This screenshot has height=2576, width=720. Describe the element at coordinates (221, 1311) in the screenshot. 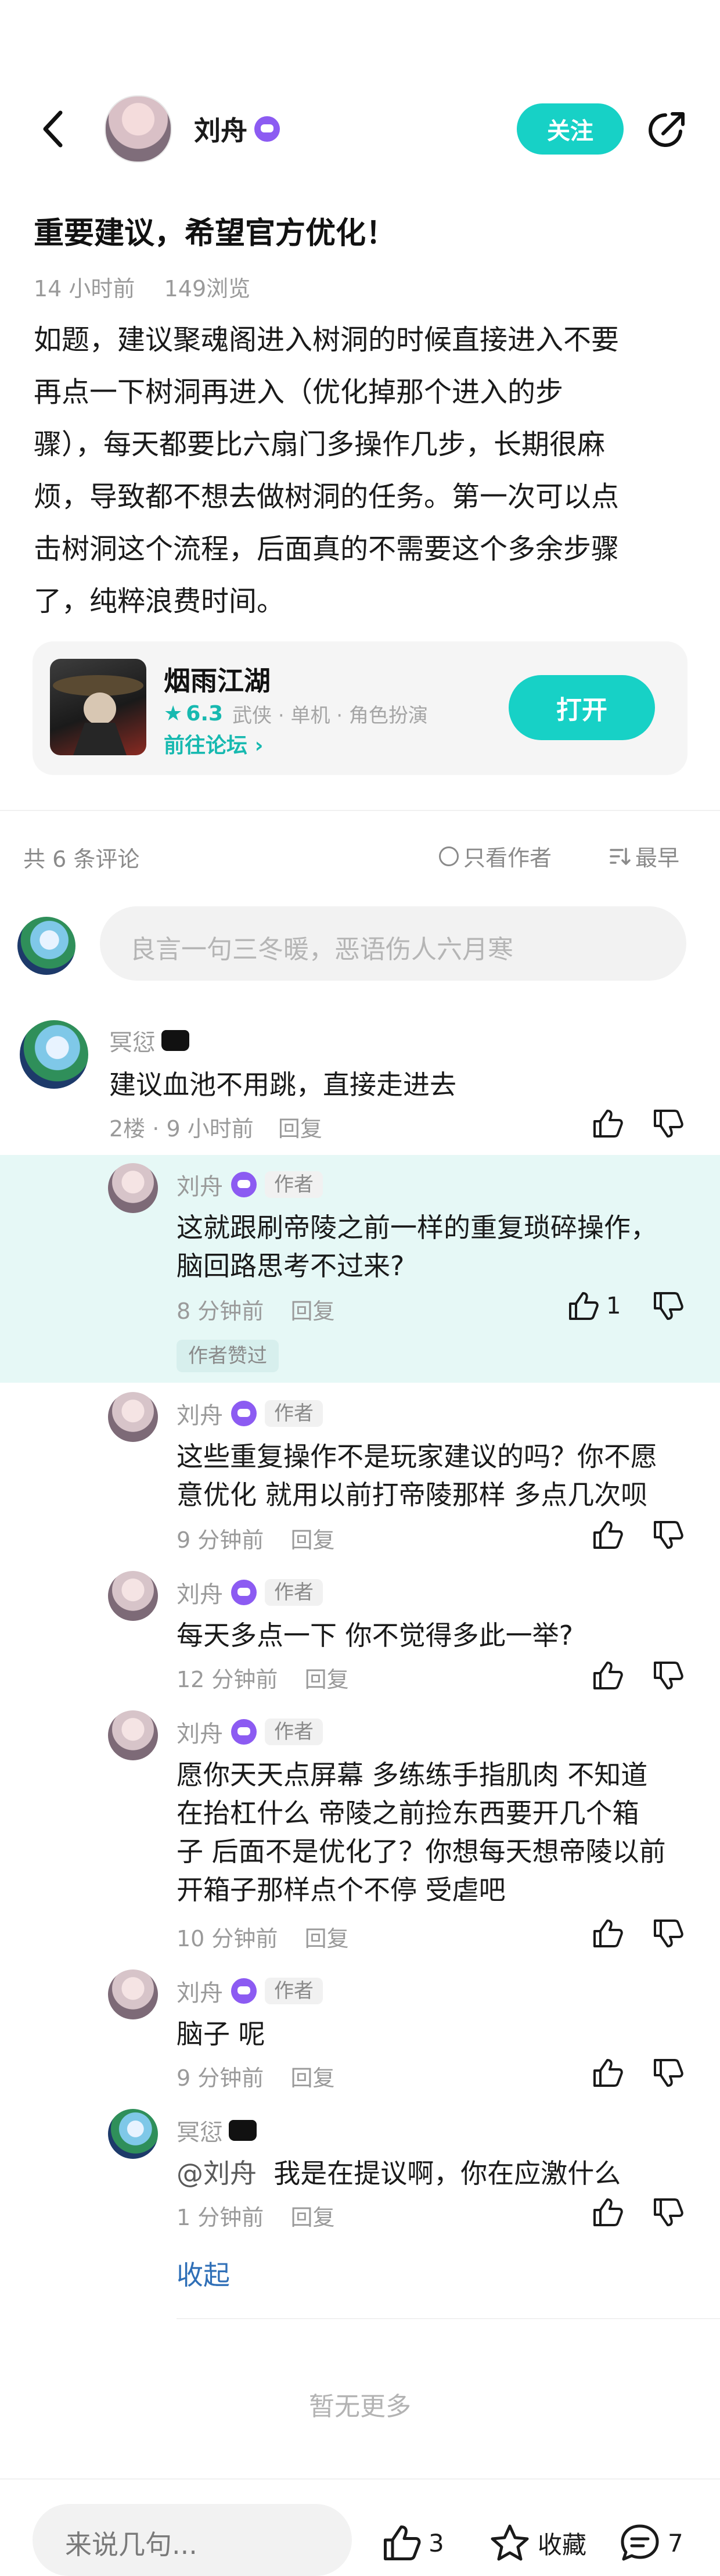

I see `reply-time: 8 分钟前` at that location.